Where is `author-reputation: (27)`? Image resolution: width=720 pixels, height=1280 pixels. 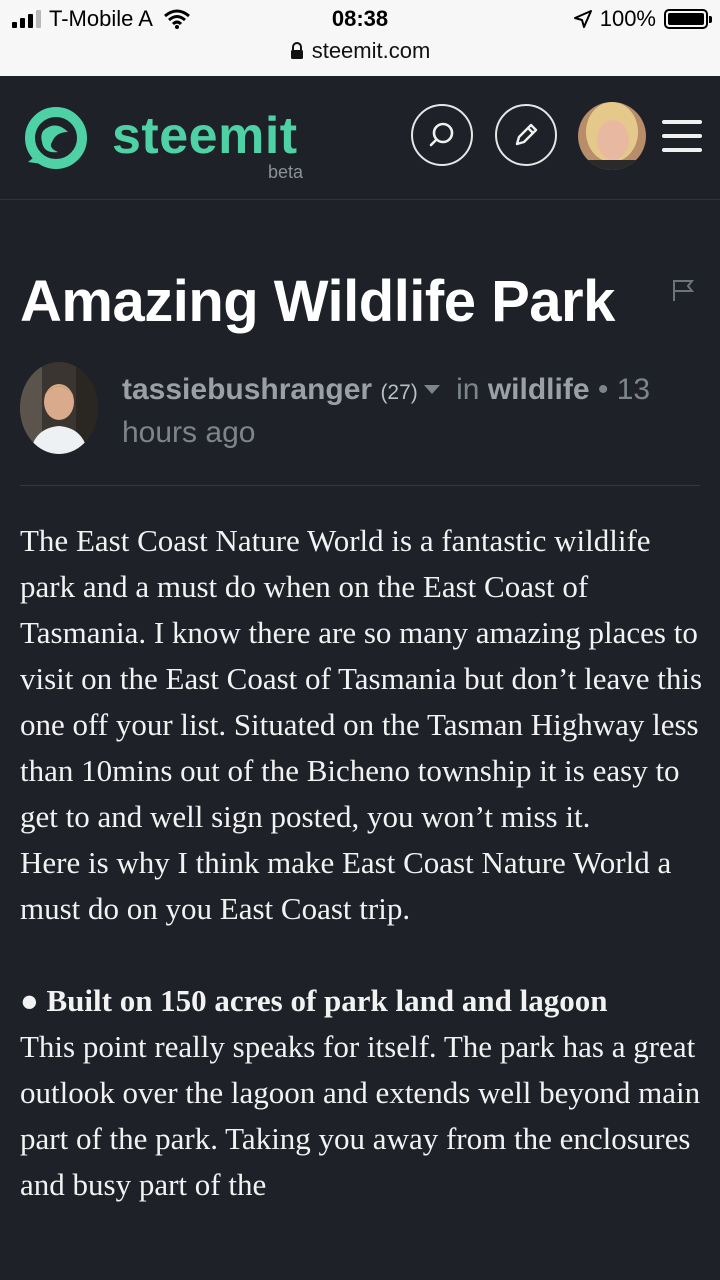
author-reputation: (27) is located at coordinates (399, 392).